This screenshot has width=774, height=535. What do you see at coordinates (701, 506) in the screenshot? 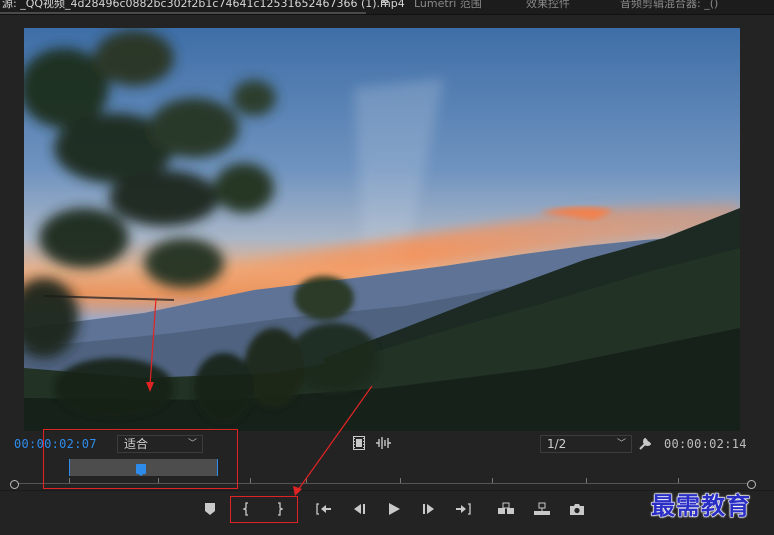
I see `watermark-logo: 最需教育` at bounding box center [701, 506].